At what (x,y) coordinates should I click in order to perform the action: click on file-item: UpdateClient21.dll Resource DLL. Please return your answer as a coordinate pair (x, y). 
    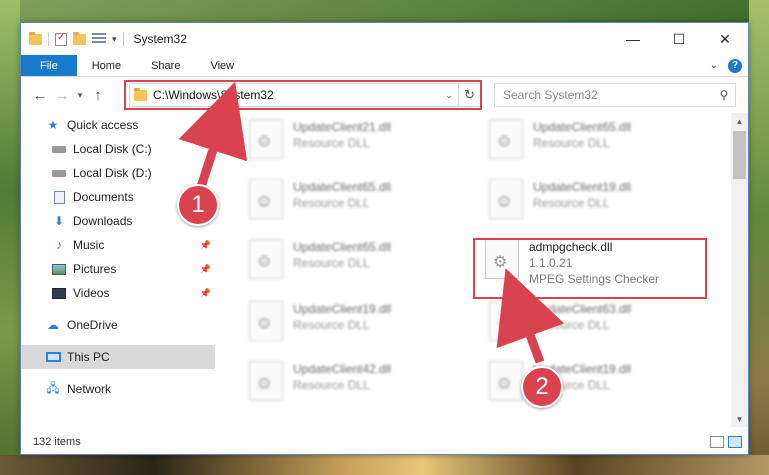
    Looking at the image, I should click on (320, 139).